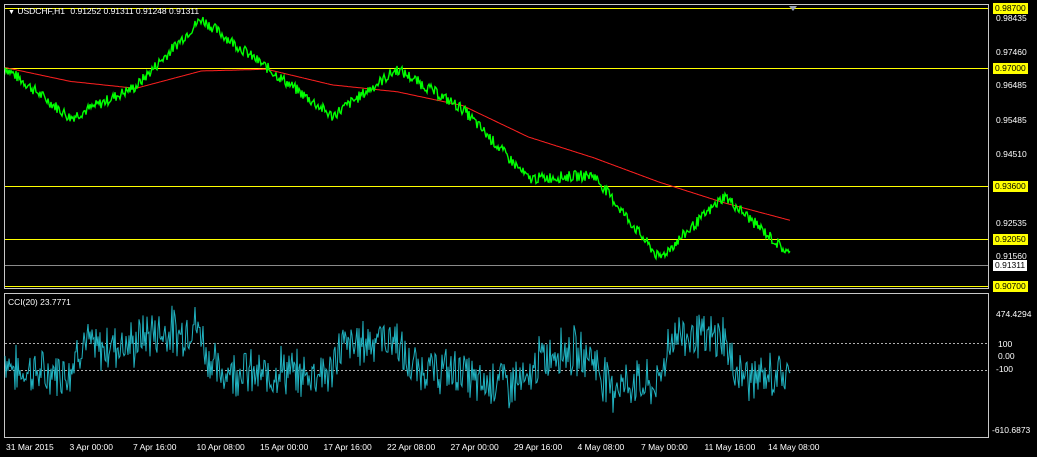 This screenshot has height=457, width=1037. What do you see at coordinates (1010, 8) in the screenshot?
I see `level-price-tag: 0.98700` at bounding box center [1010, 8].